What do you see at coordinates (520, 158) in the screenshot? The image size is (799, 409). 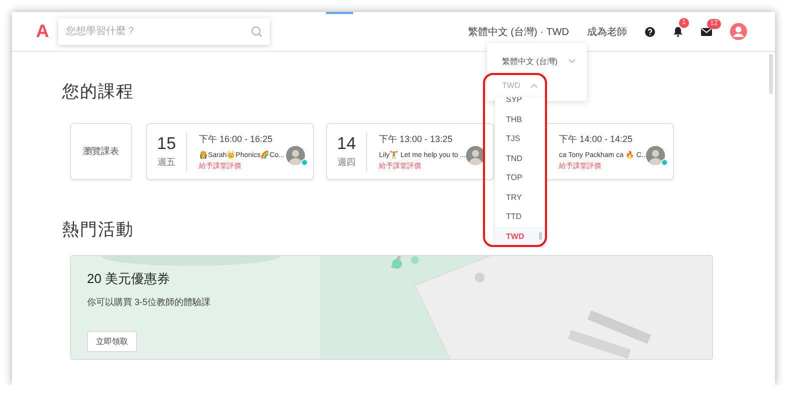 I see `currency-option: TND` at bounding box center [520, 158].